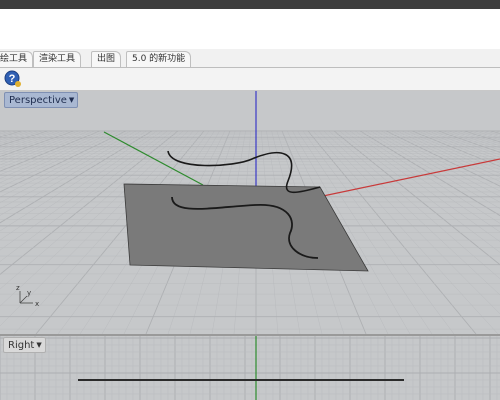 This screenshot has height=400, width=500. I want to click on viewport-title-perspective: Perspective ▼, so click(41, 100).